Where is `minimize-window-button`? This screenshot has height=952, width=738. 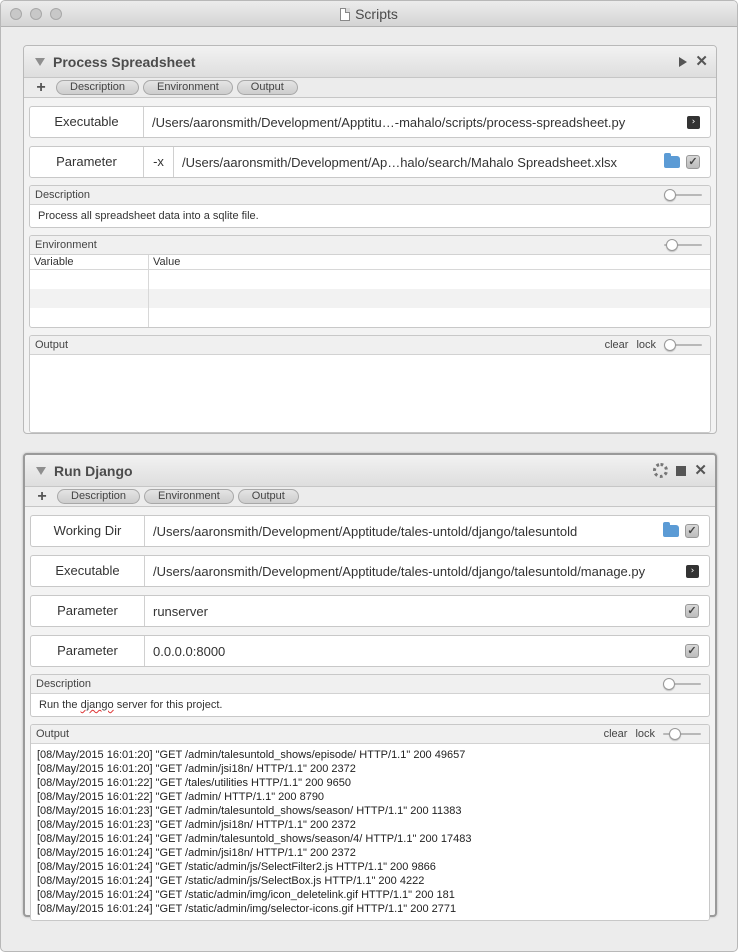
minimize-window-button is located at coordinates (36, 14).